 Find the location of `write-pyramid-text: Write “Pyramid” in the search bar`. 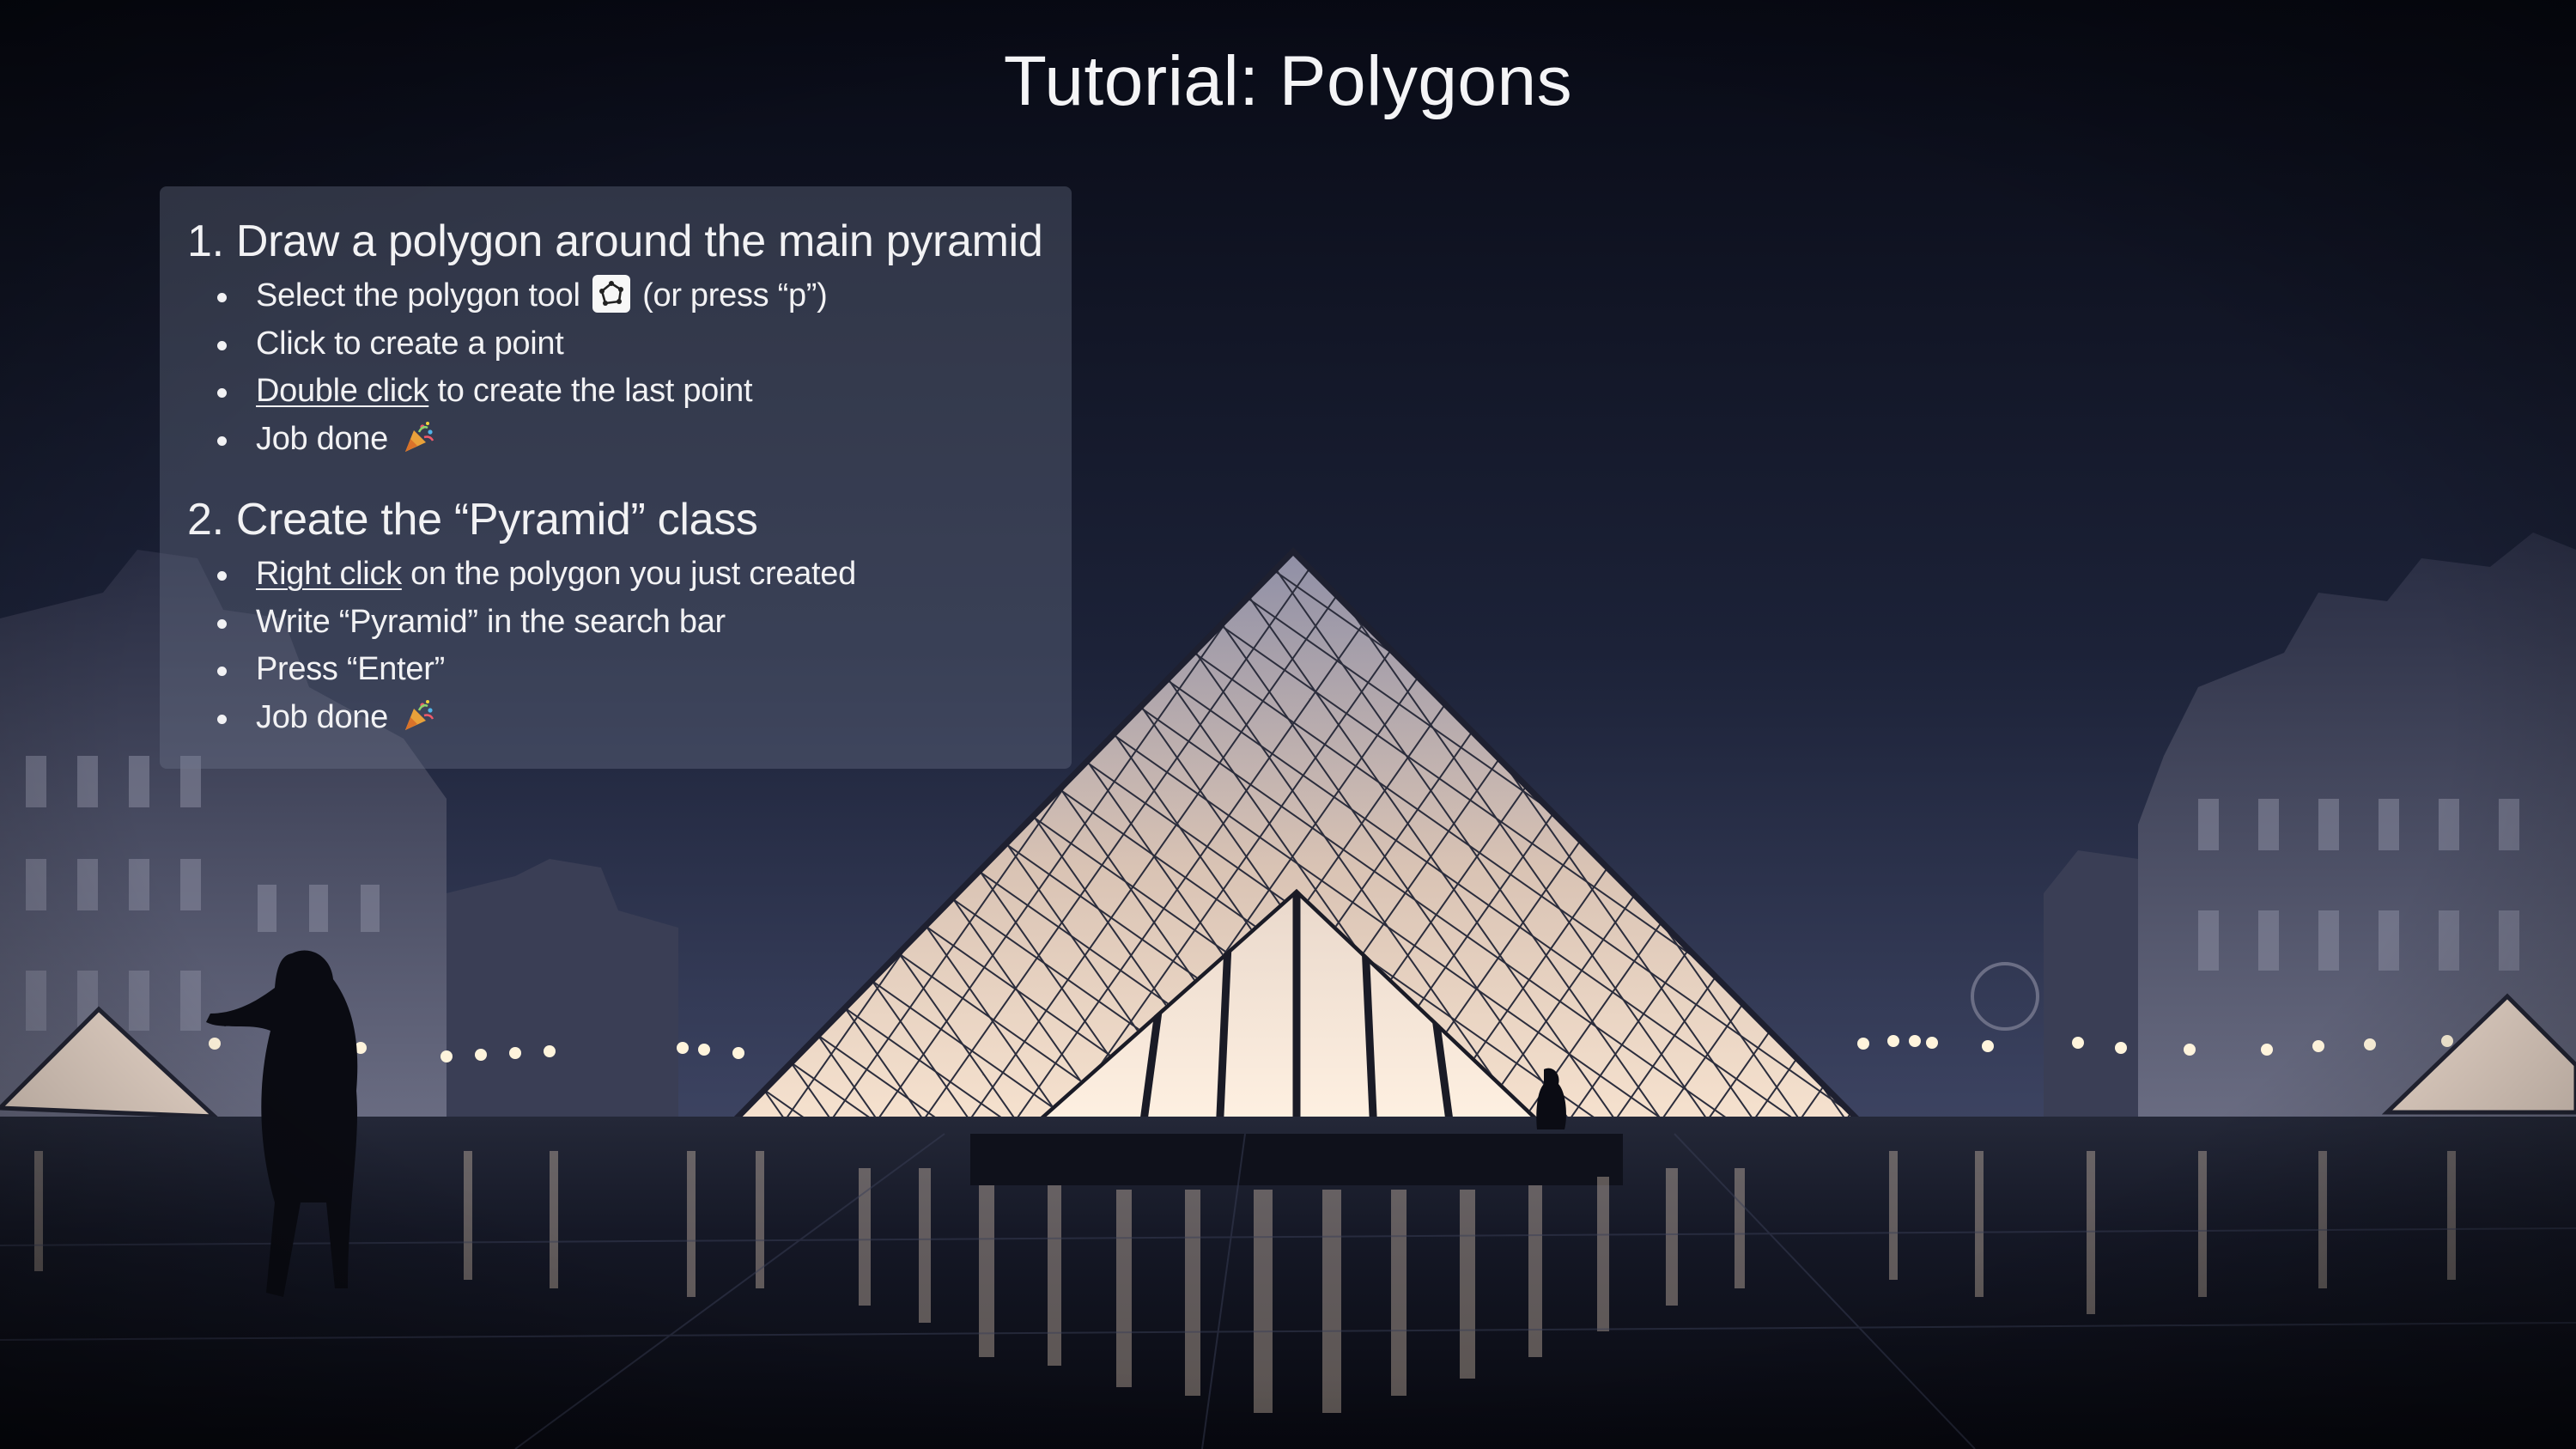

write-pyramid-text: Write “Pyramid” in the search bar is located at coordinates (491, 621).